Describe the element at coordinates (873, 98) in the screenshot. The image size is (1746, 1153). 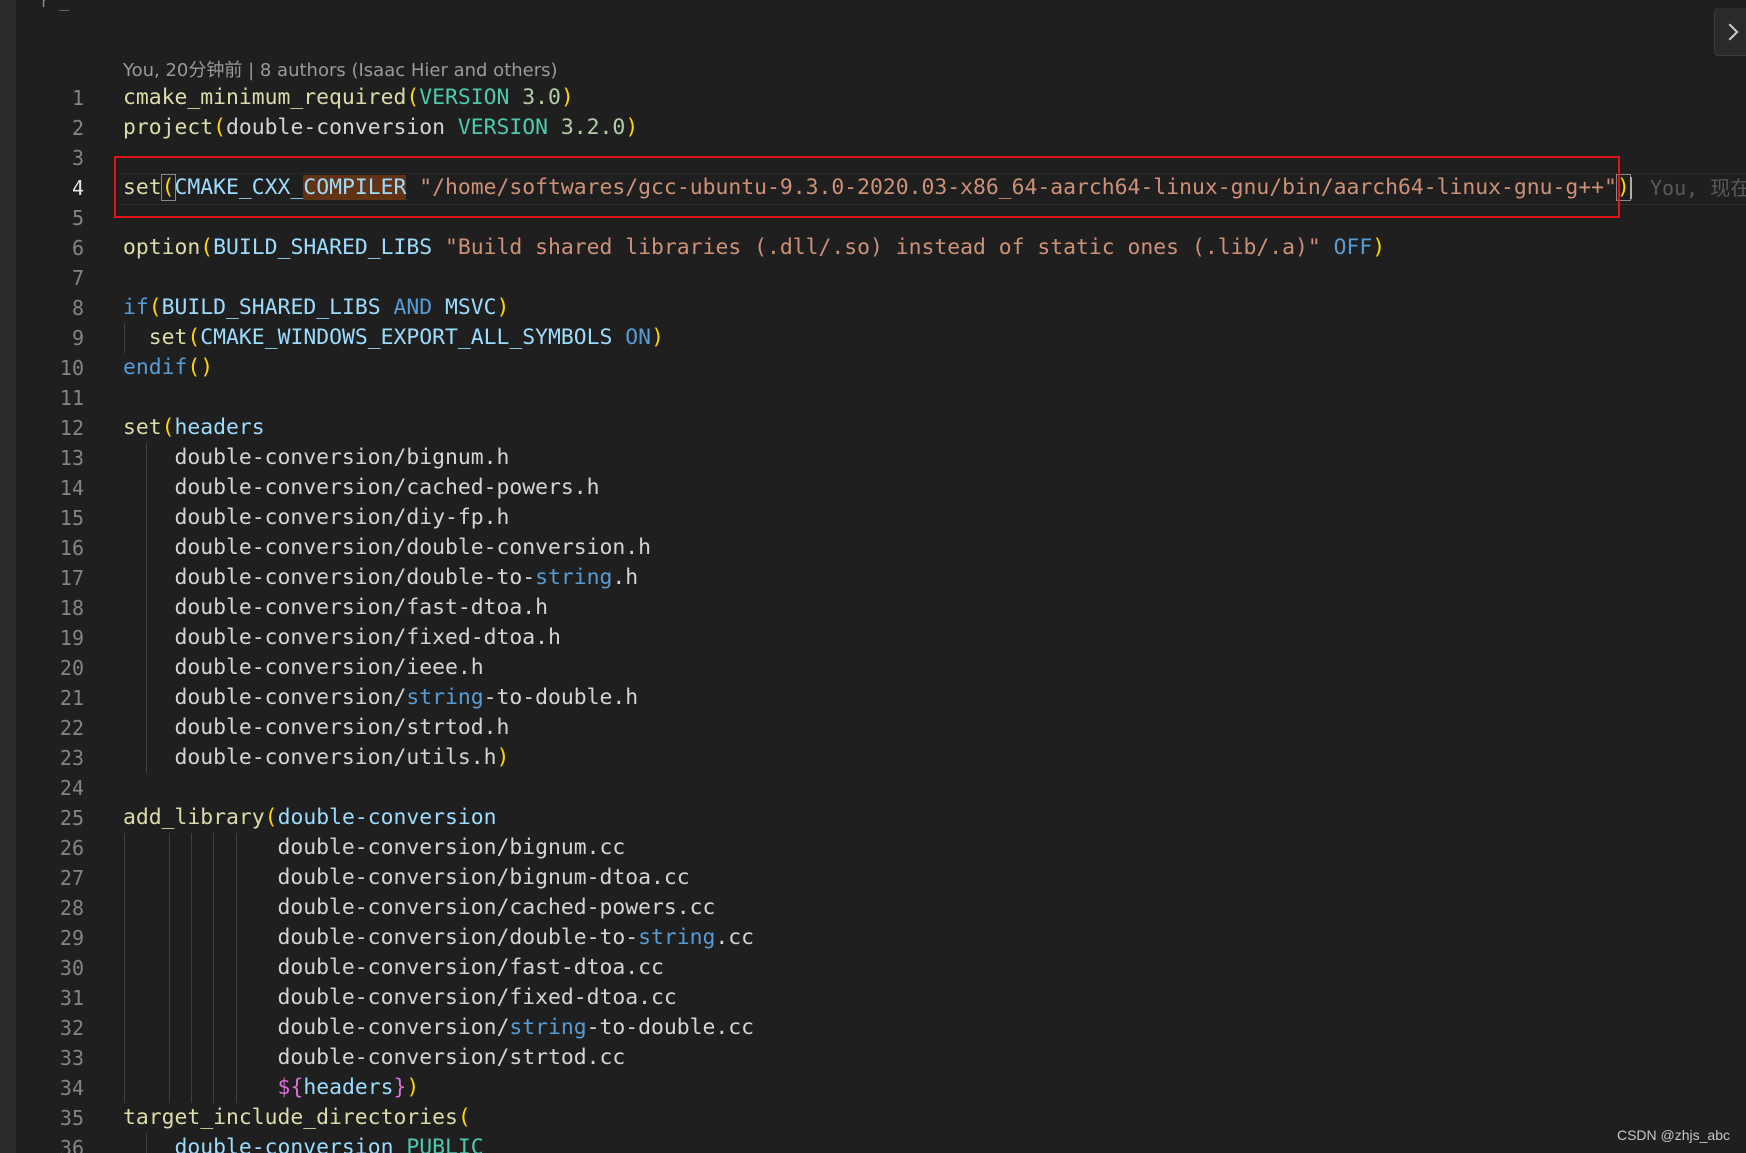
I see `code-line: 1 cmake_minimum_required(VERSION 3.0)` at that location.